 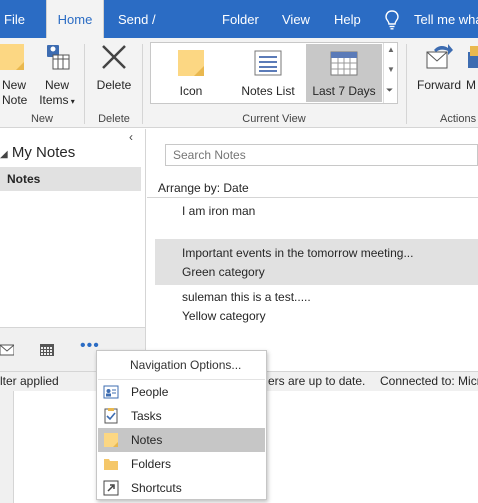 What do you see at coordinates (268, 91) in the screenshot?
I see `view-notes-list-label: Notes List` at bounding box center [268, 91].